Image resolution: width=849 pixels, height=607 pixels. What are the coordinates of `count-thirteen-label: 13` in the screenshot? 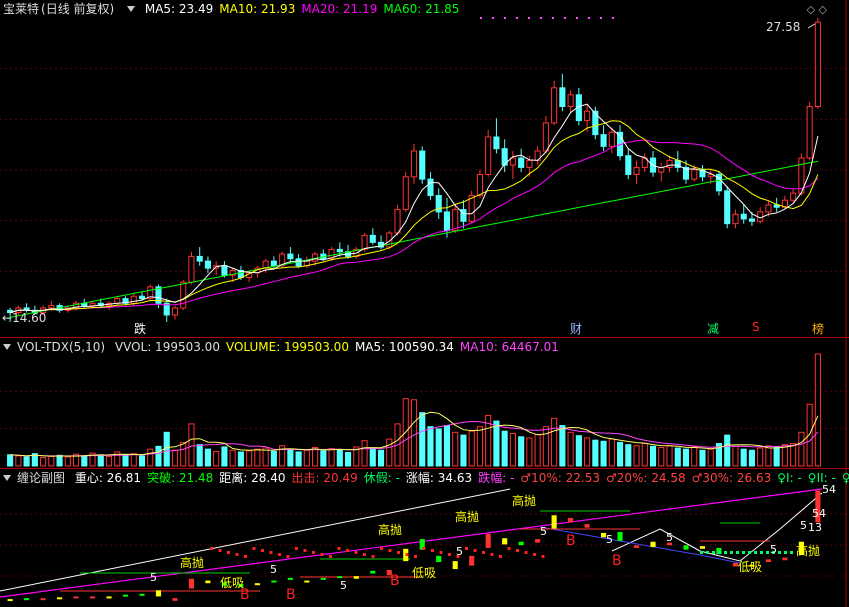 It's located at (815, 527).